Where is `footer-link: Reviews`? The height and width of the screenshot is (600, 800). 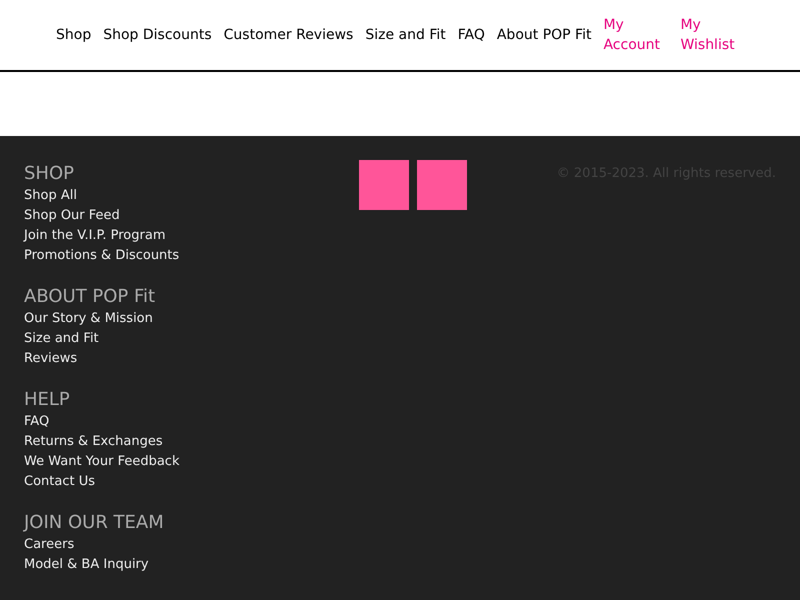
footer-link: Reviews is located at coordinates (51, 359).